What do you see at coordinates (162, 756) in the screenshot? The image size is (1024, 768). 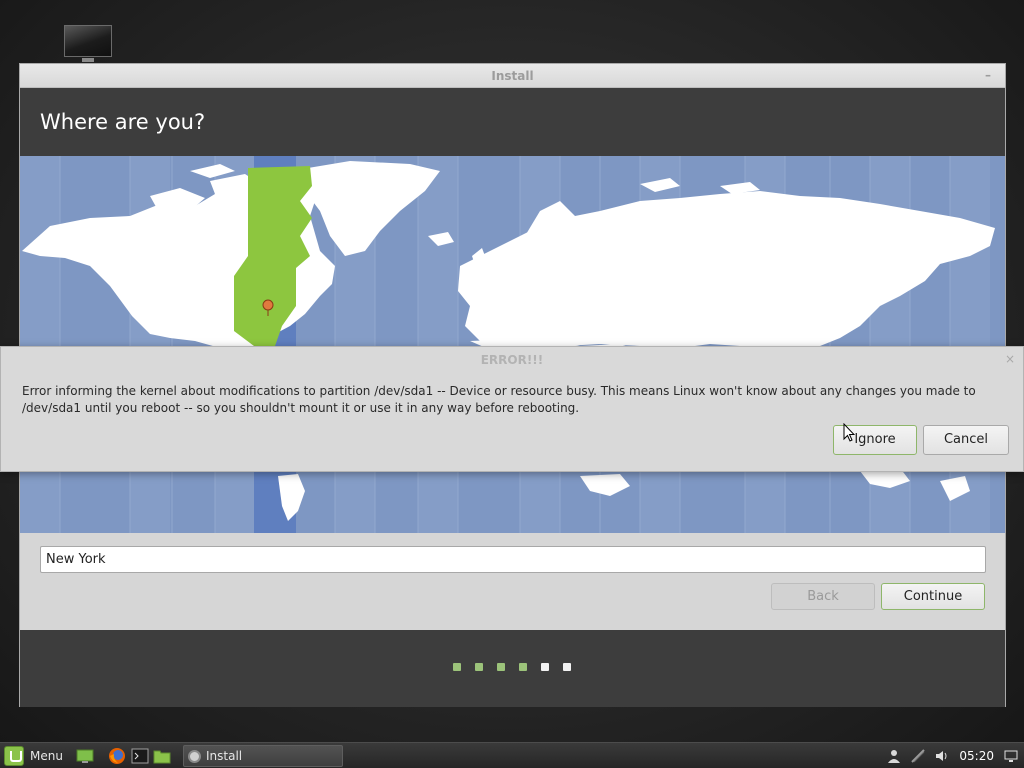 I see `files-icon` at bounding box center [162, 756].